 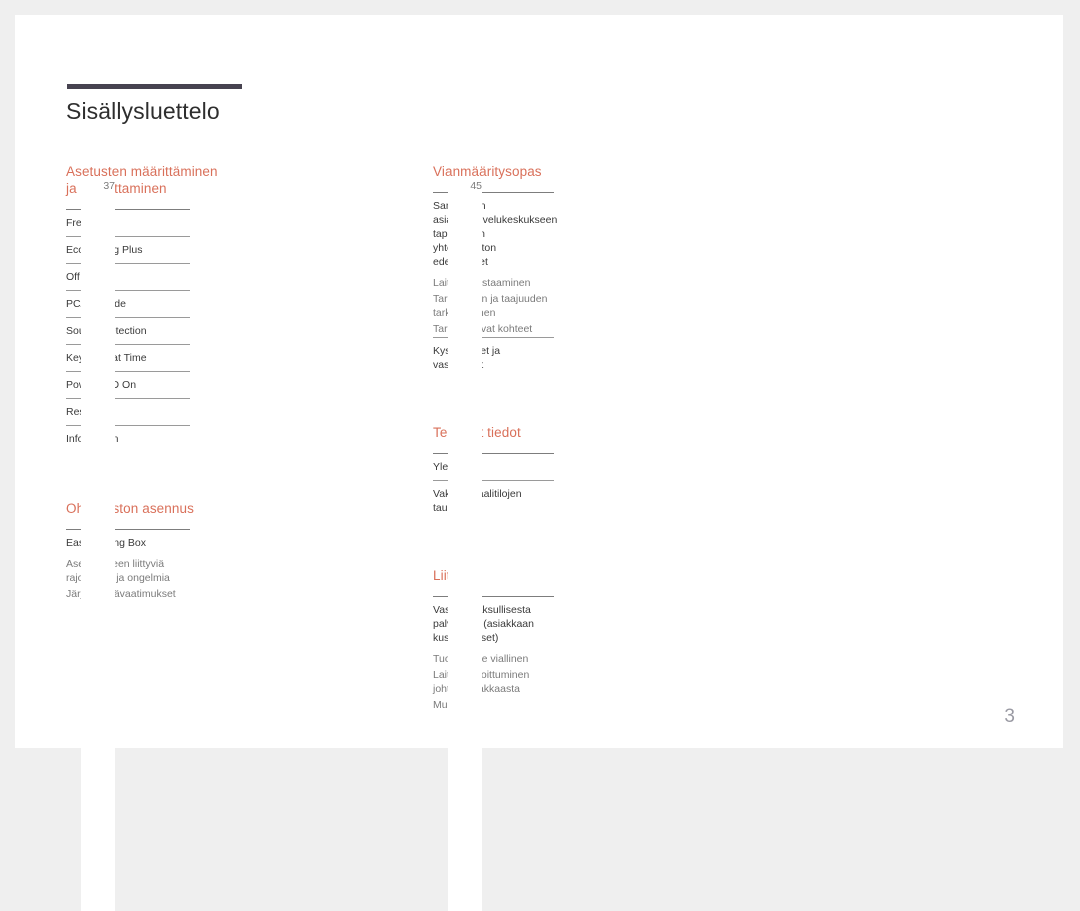 What do you see at coordinates (487, 171) in the screenshot?
I see `section-heading-line: Vianmääritysopas` at bounding box center [487, 171].